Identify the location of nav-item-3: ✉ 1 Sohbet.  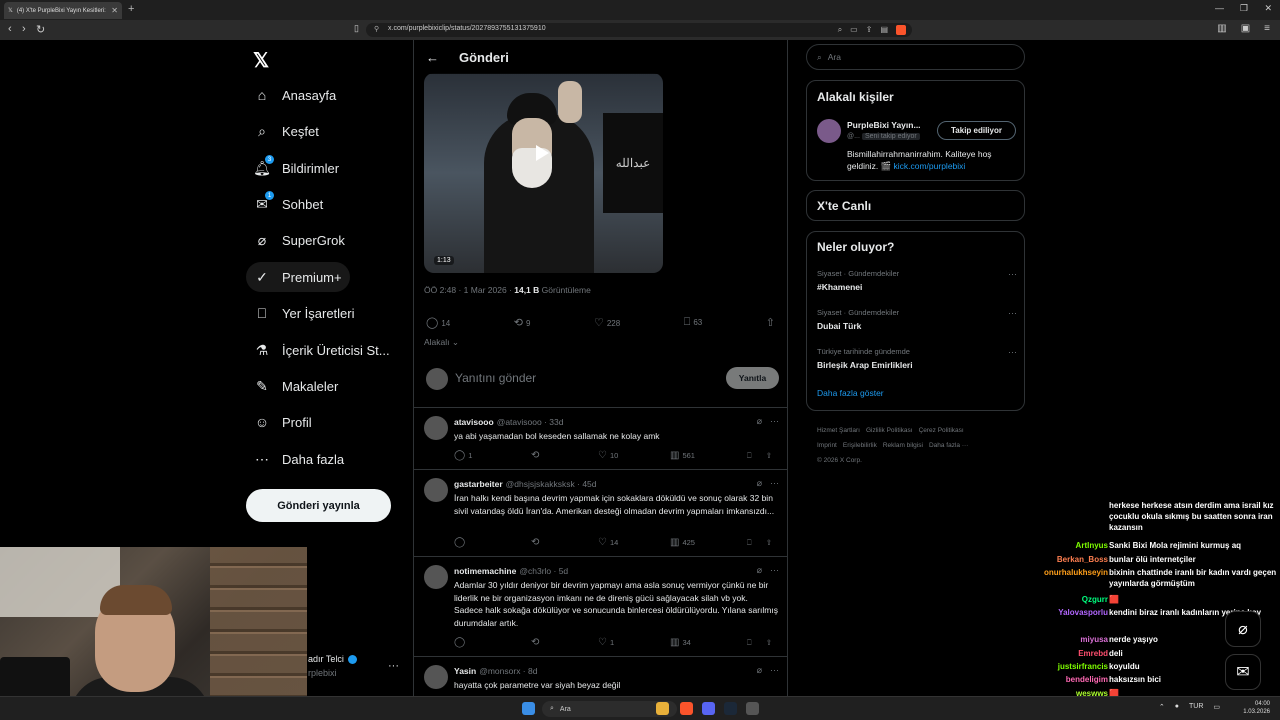
(288, 204).